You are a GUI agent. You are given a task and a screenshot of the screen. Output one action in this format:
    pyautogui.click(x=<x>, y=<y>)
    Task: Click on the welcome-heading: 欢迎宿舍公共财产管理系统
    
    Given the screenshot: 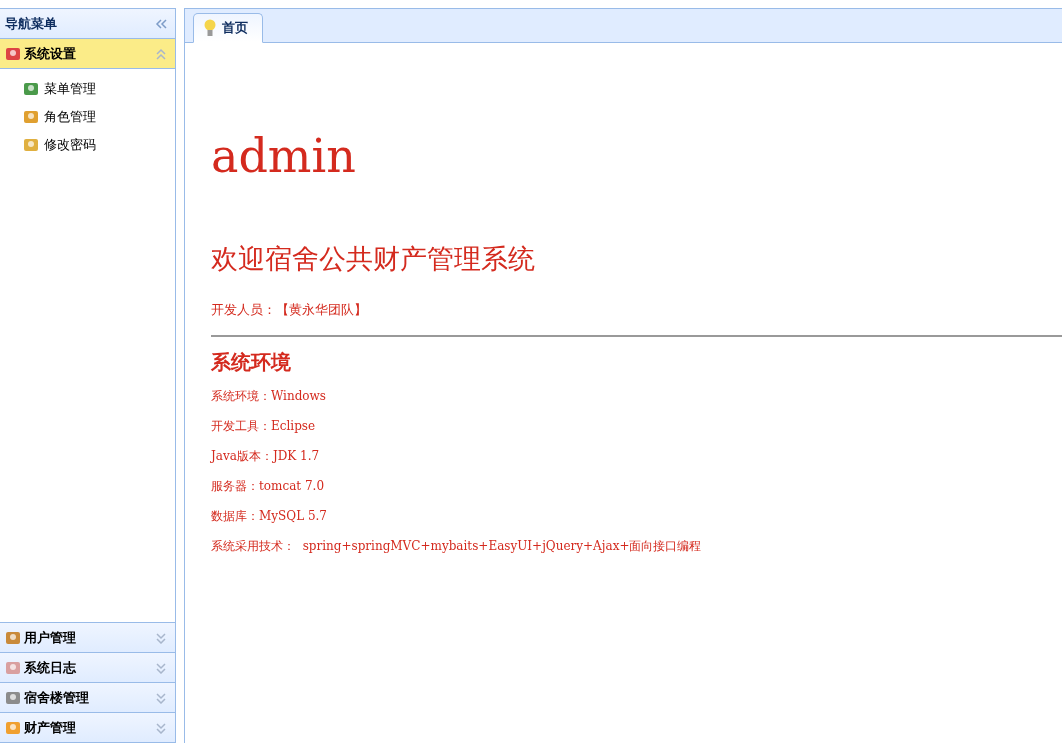 What is the action you would take?
    pyautogui.click(x=373, y=259)
    